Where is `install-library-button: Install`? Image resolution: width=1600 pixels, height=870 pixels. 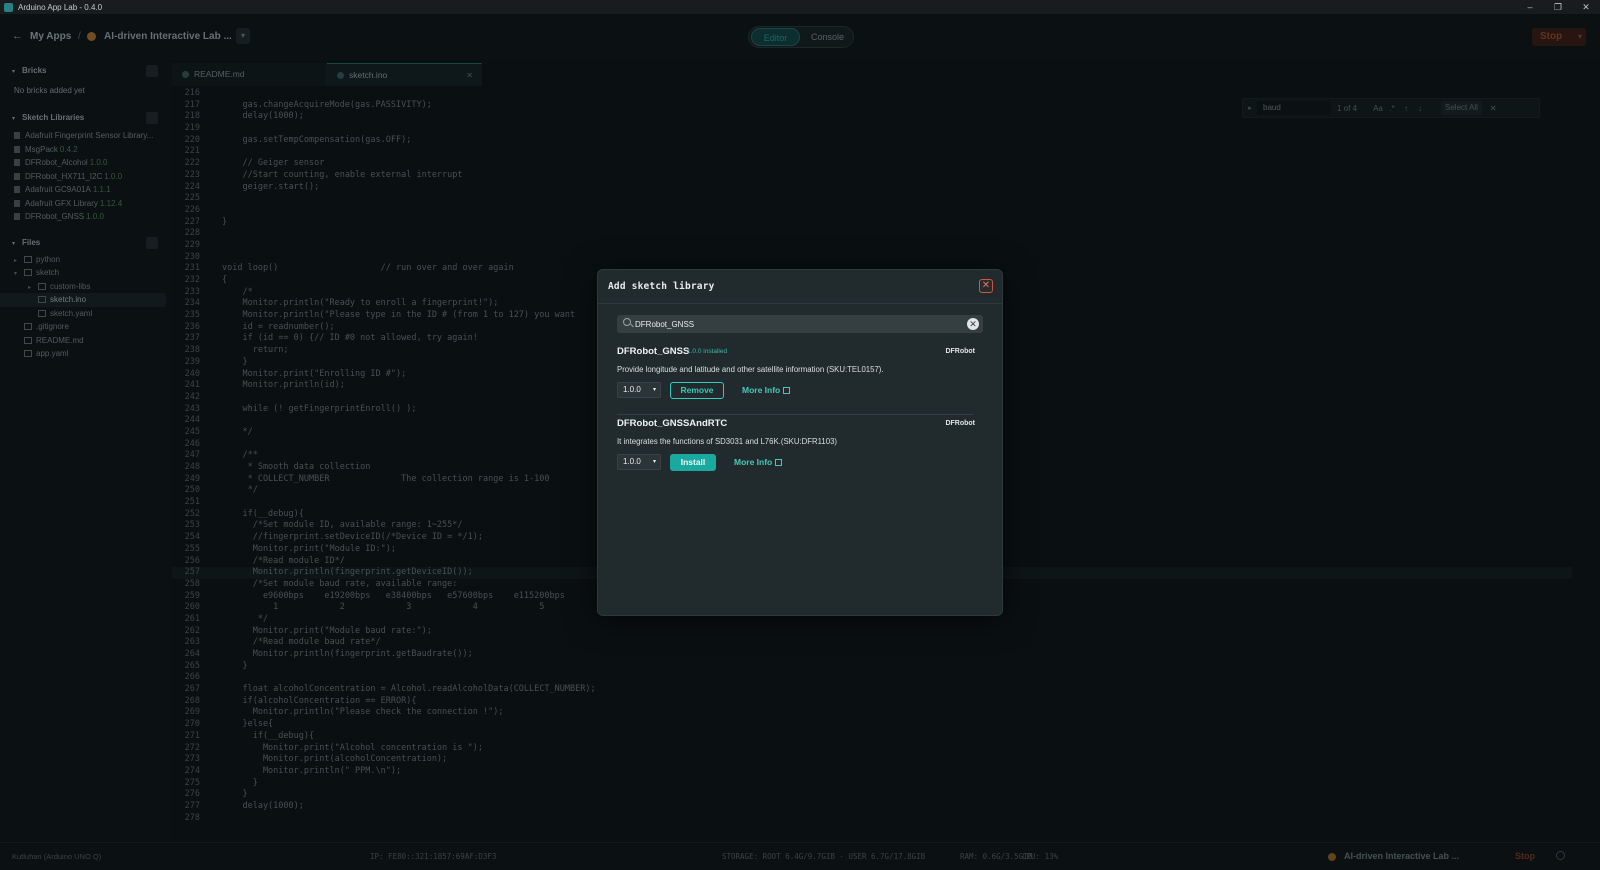
install-library-button: Install is located at coordinates (693, 462).